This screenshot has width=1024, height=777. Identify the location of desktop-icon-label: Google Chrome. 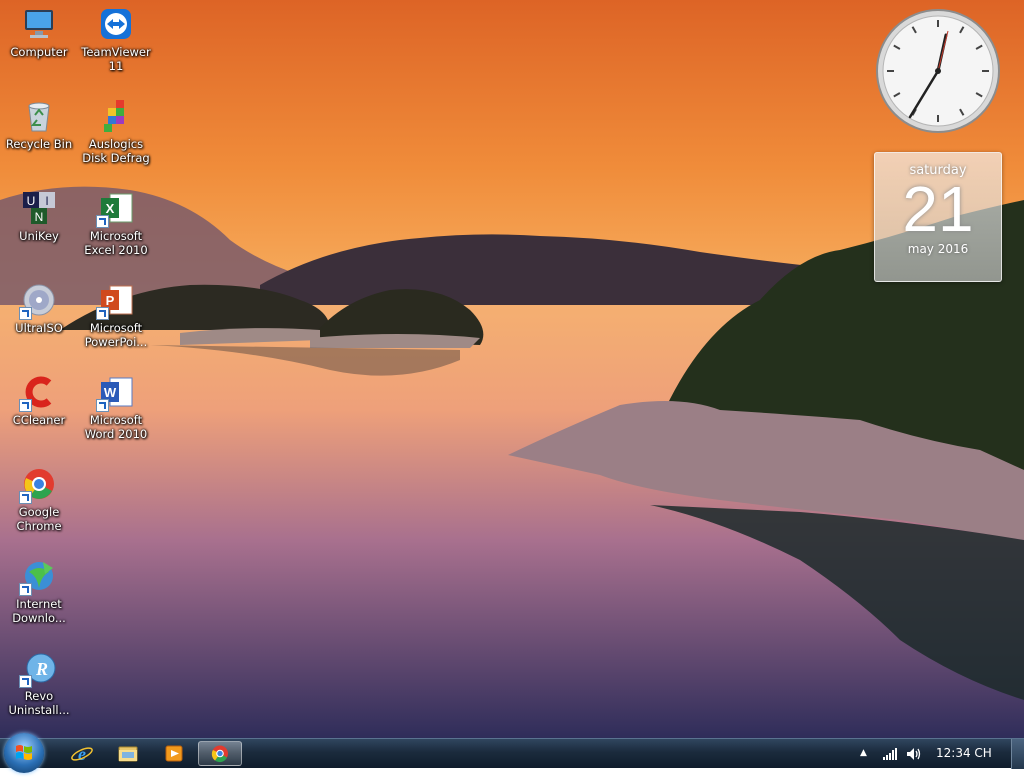
(39, 519).